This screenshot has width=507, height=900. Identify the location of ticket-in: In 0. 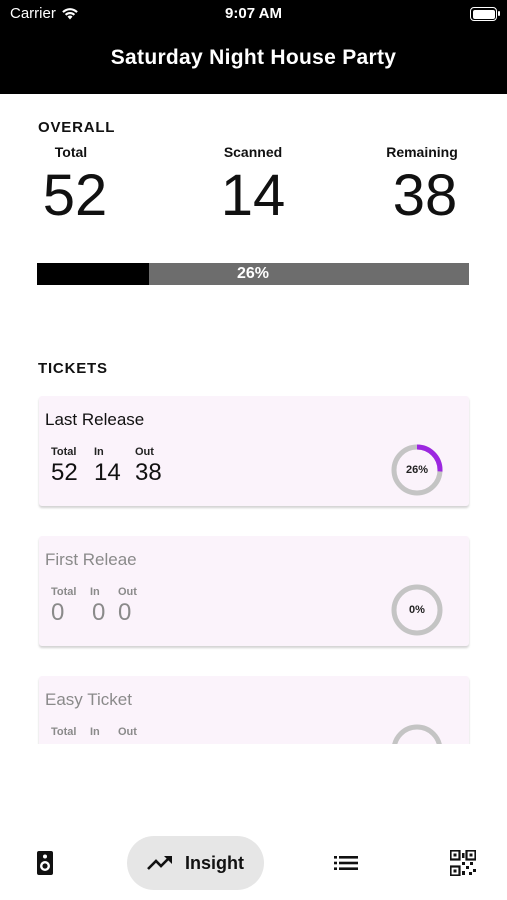
(97, 606).